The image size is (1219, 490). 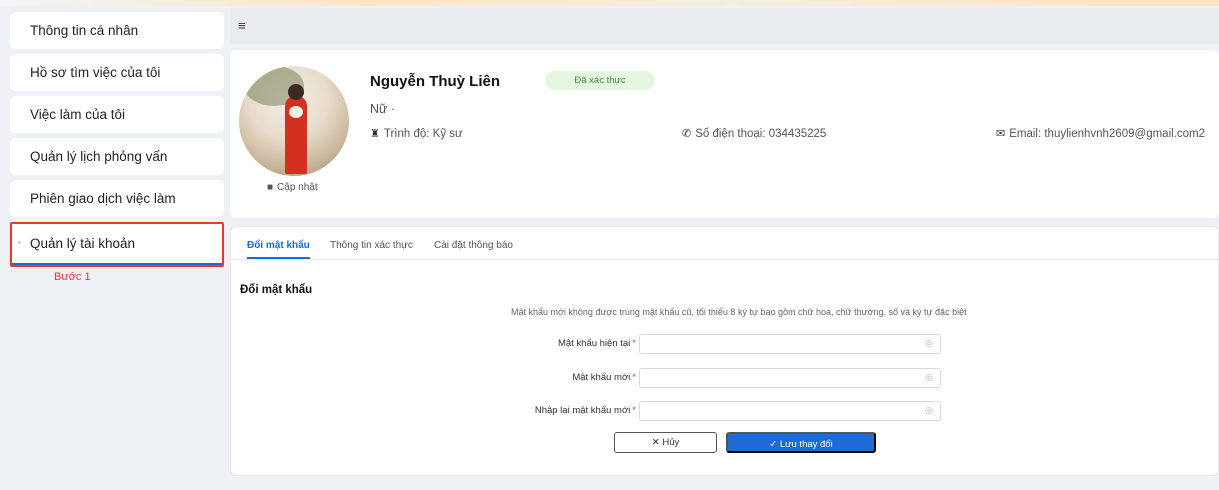 I want to click on active-tab-indicator, so click(x=278, y=258).